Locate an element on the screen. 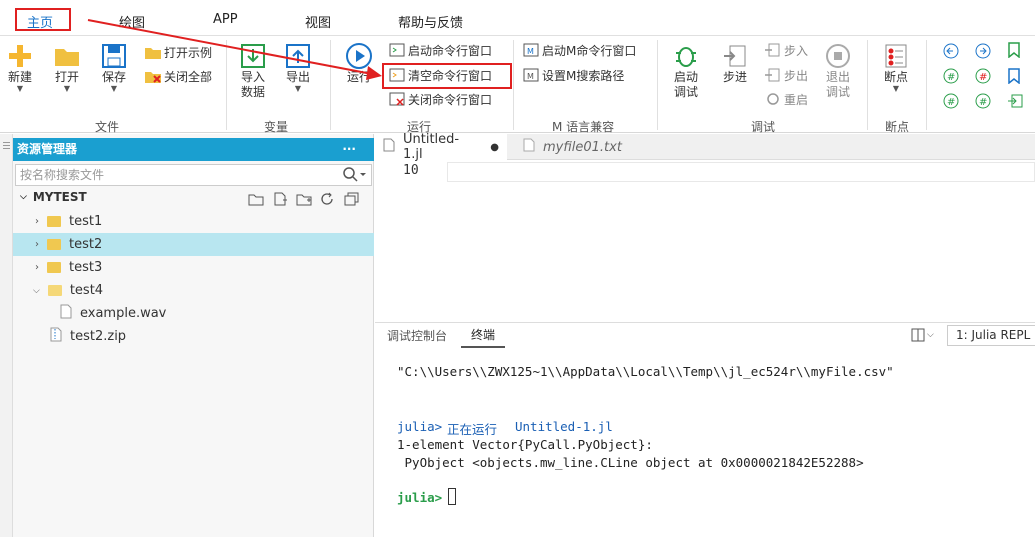 The image size is (1035, 537). tree-item: › test1 is located at coordinates (193, 221).